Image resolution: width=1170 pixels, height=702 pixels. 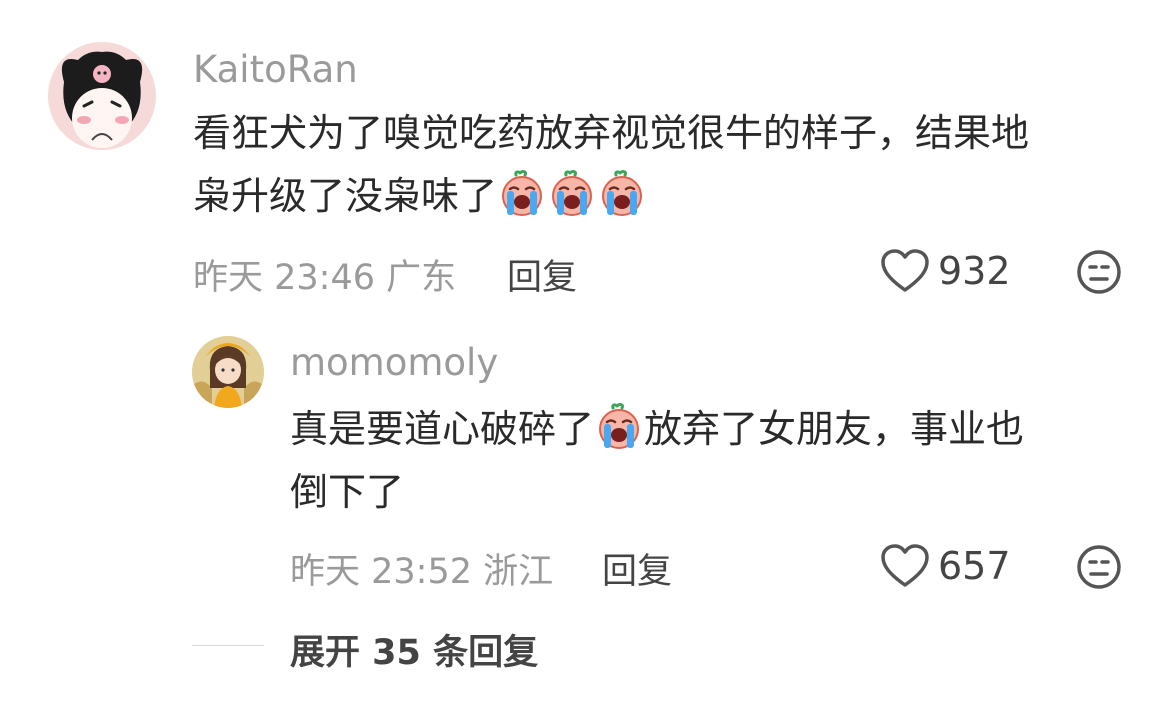 I want to click on comment-text-line: 倒下了, so click(x=347, y=492).